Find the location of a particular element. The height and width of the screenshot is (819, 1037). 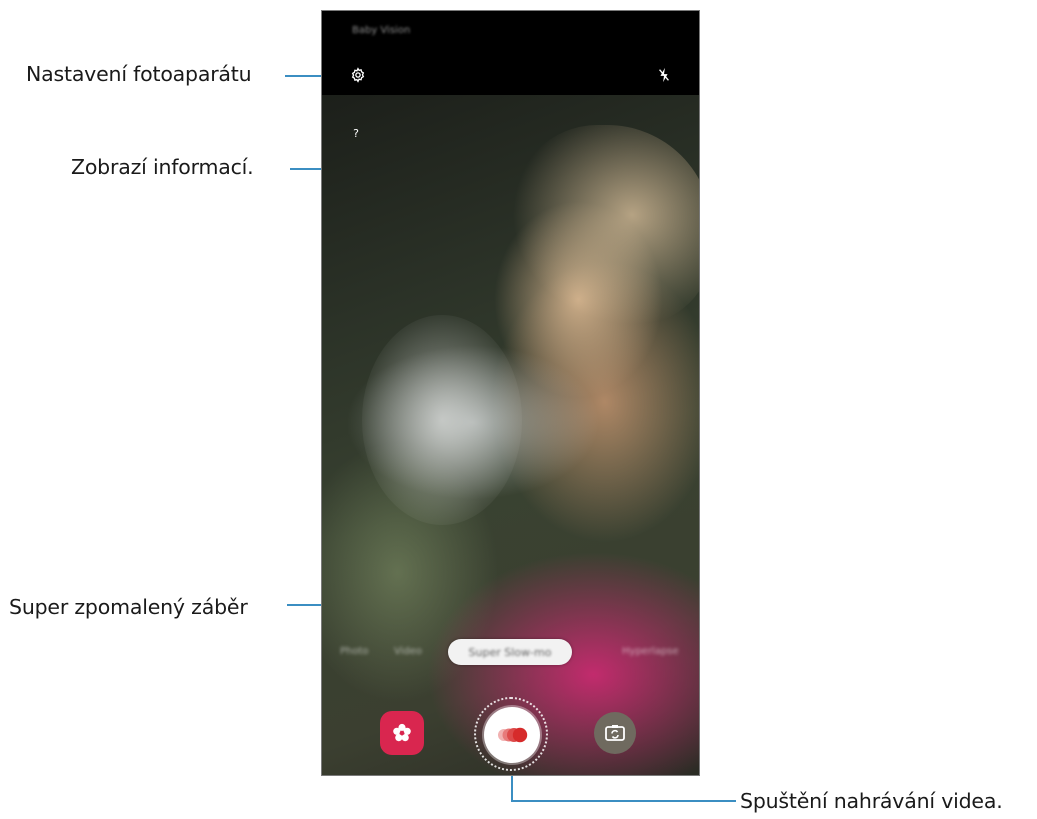

callout-settings-label: Nastavení fotoaparátu is located at coordinates (139, 74).